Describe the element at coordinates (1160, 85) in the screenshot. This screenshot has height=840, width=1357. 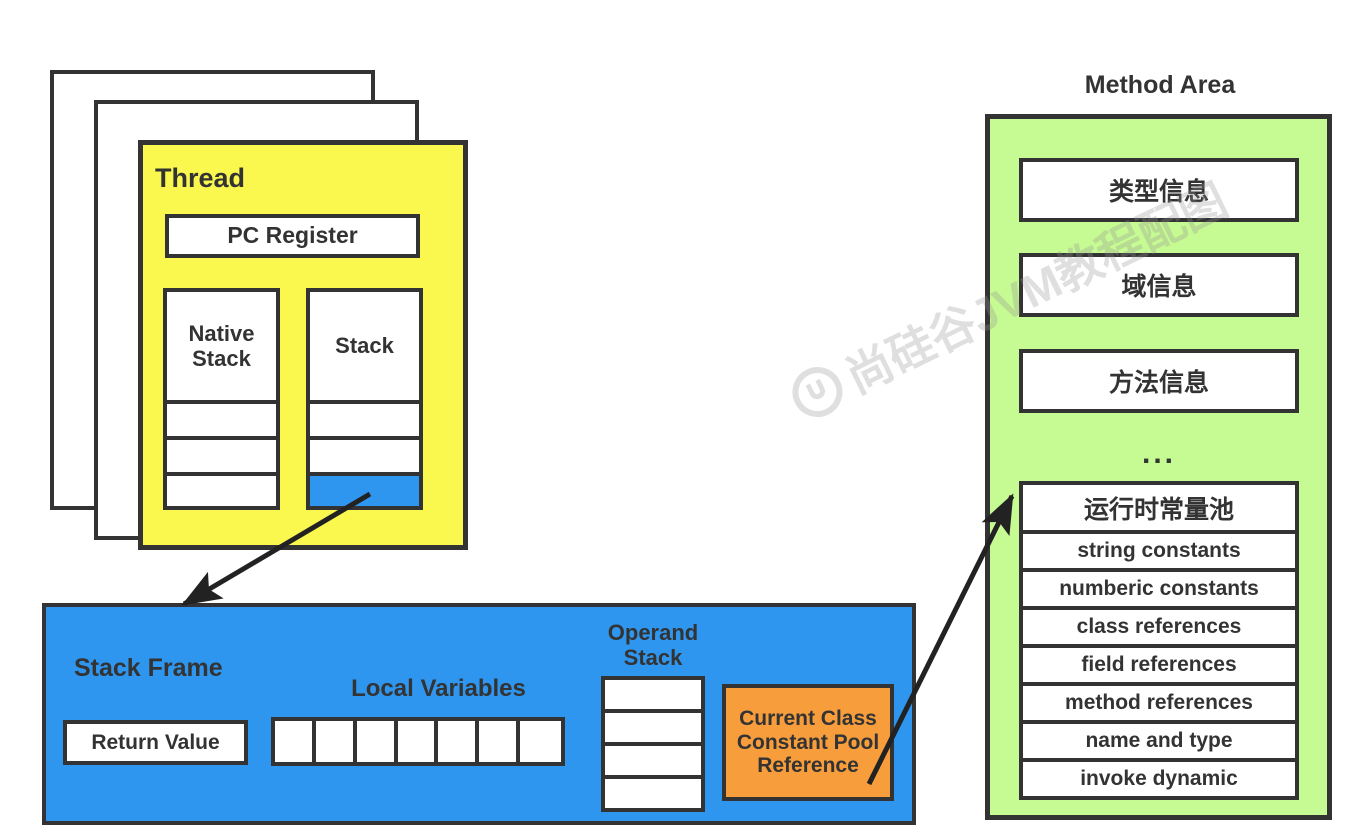
I see `method-area-title: Method Area` at that location.